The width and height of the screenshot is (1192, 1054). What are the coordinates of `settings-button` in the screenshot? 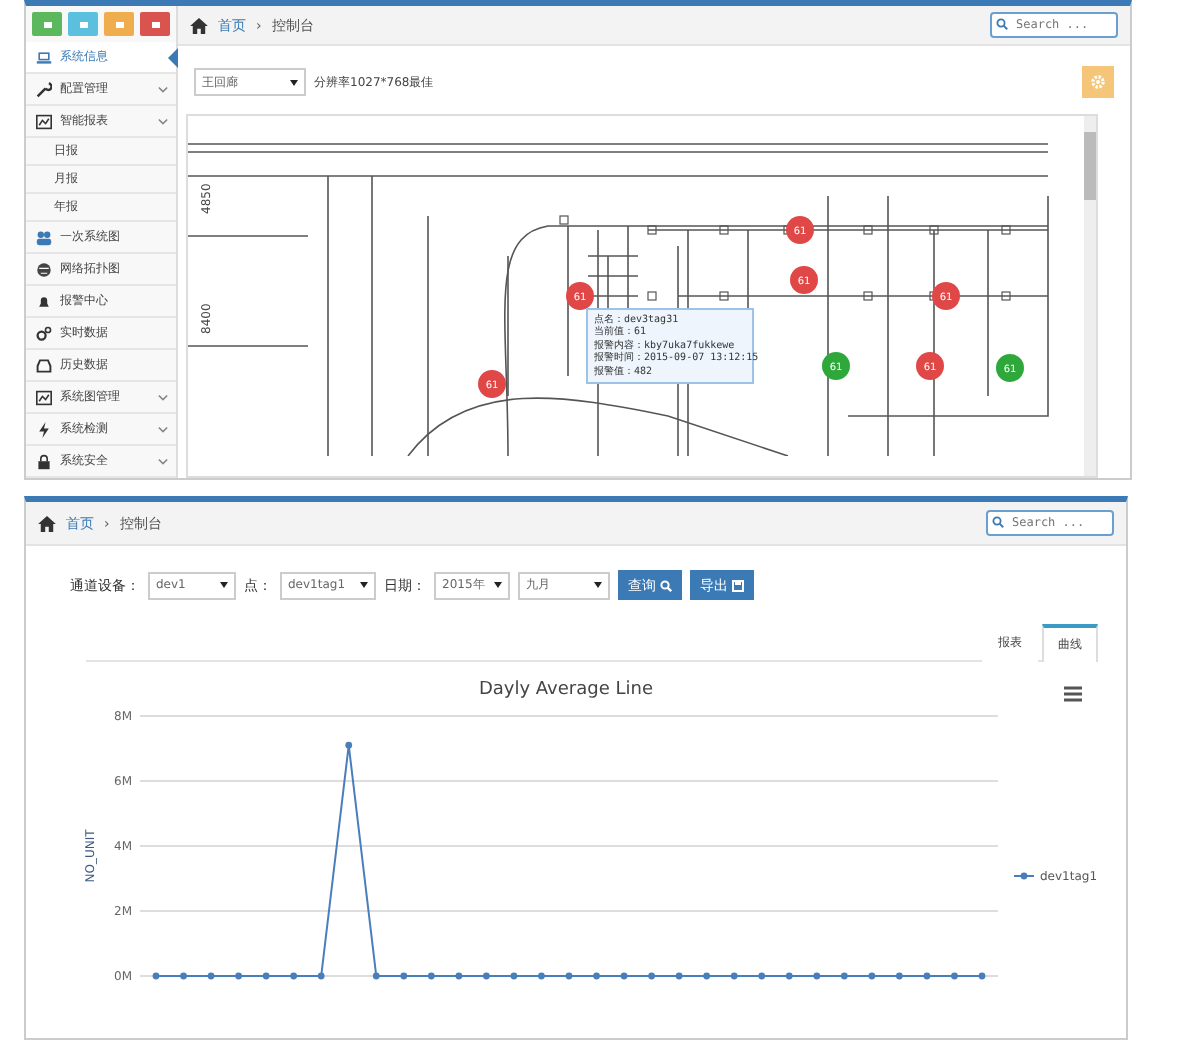 It's located at (1098, 82).